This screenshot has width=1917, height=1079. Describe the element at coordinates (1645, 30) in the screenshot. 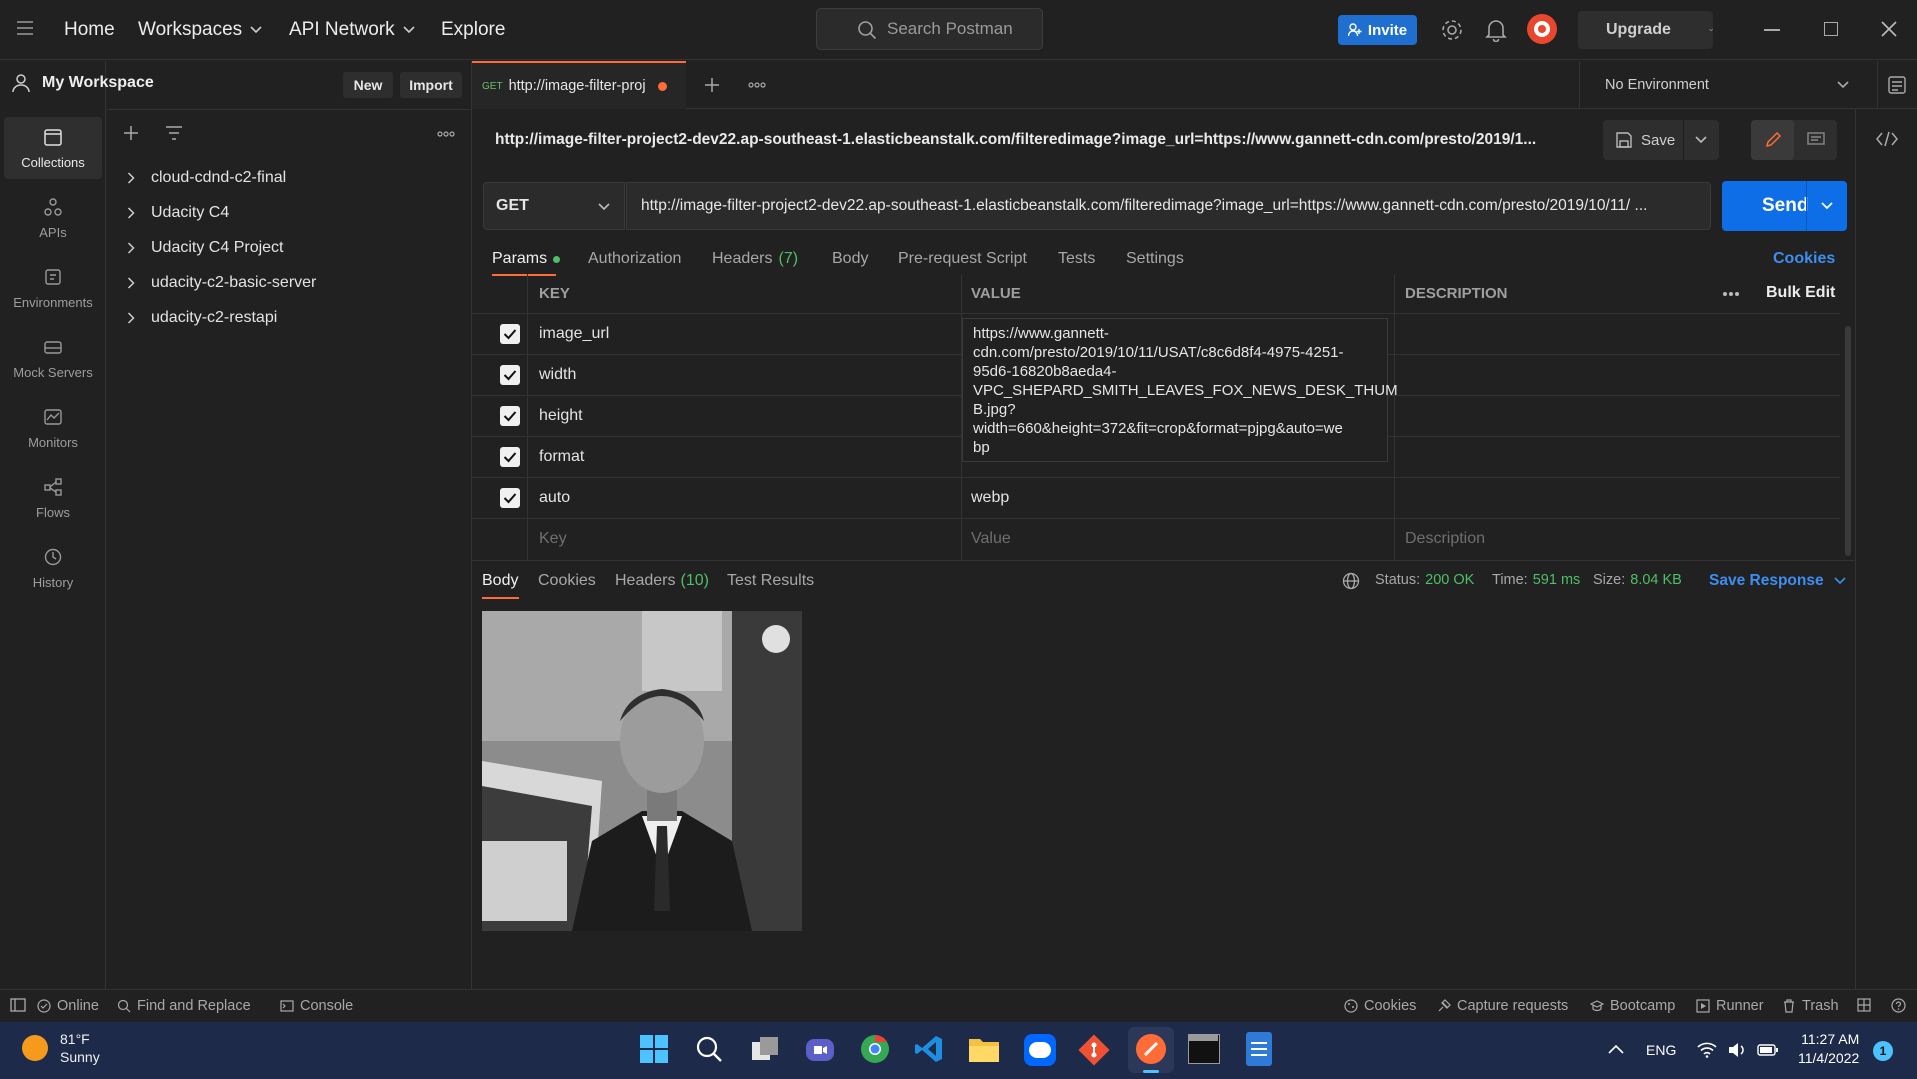

I see `upgrade-button: Upgrade` at that location.